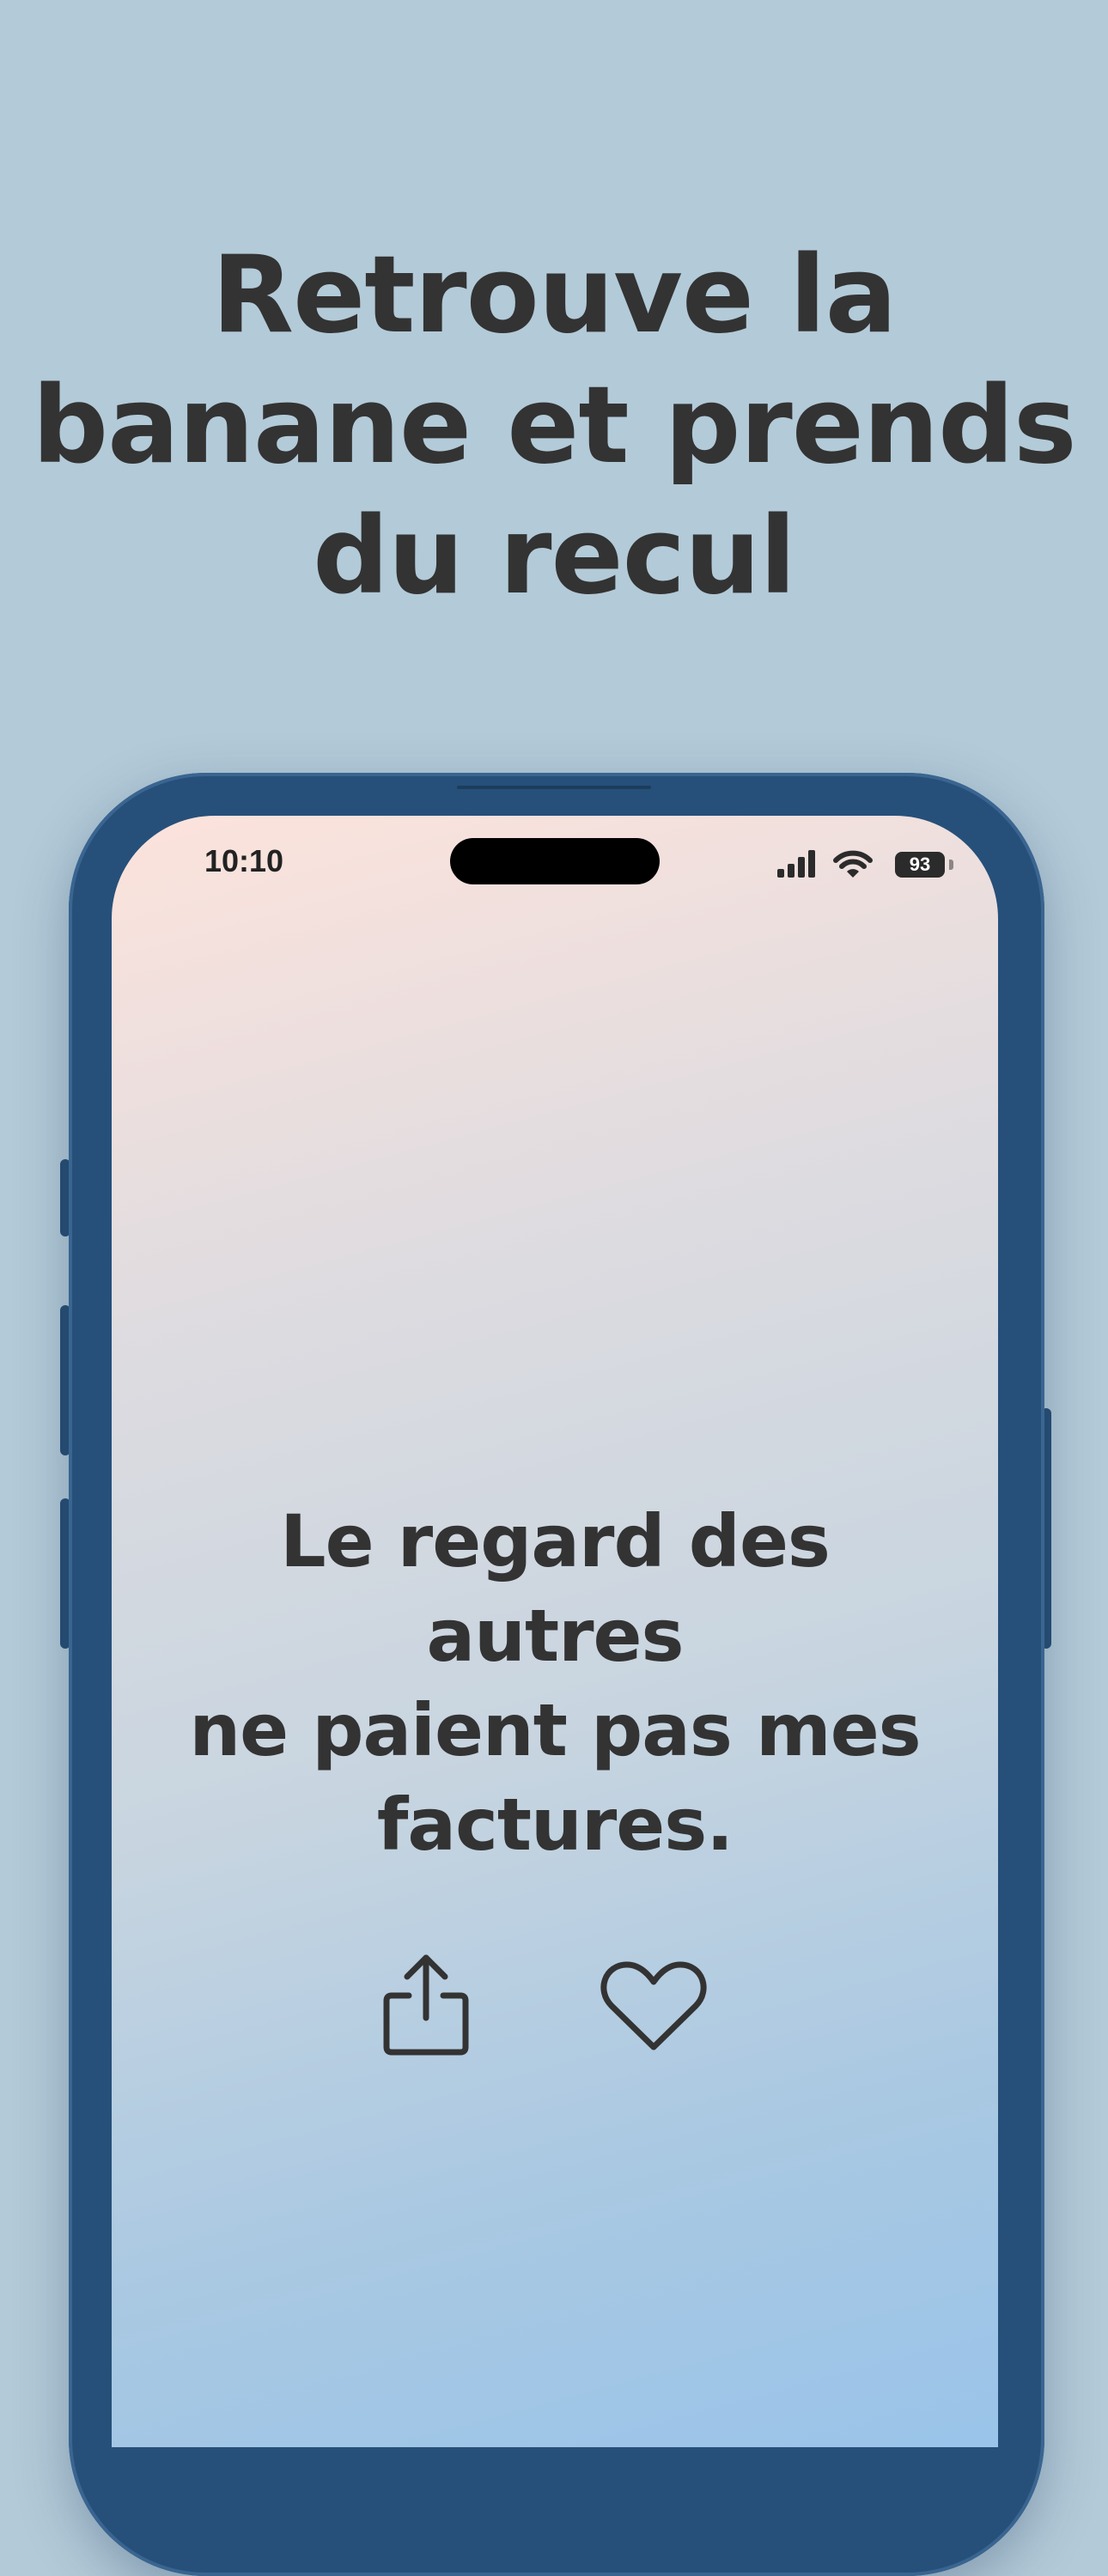 The height and width of the screenshot is (2576, 1108). Describe the element at coordinates (796, 864) in the screenshot. I see `signal-icon` at that location.